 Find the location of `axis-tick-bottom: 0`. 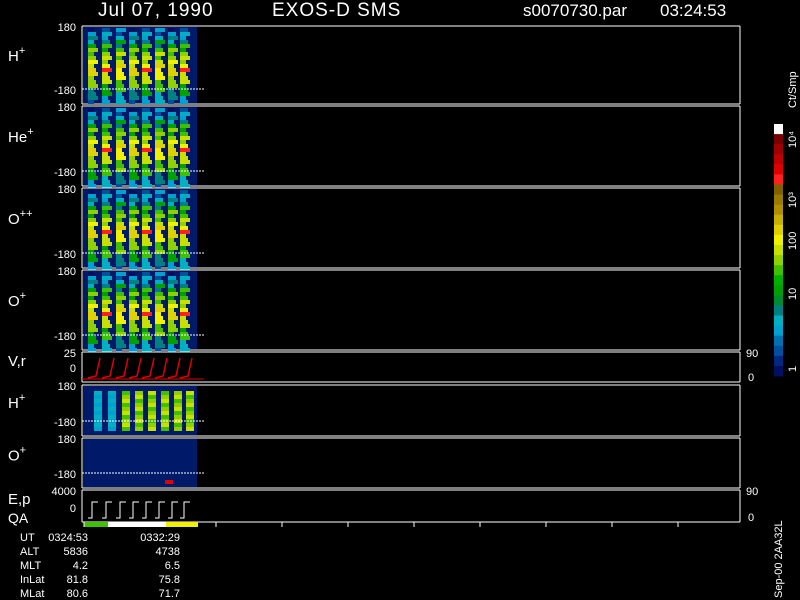

axis-tick-bottom: 0 is located at coordinates (73, 509).